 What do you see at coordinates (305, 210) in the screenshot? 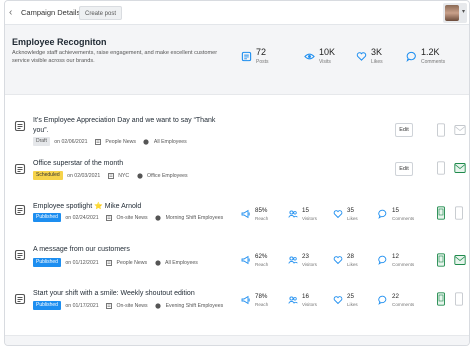
I see `visitors-value: 15` at bounding box center [305, 210].